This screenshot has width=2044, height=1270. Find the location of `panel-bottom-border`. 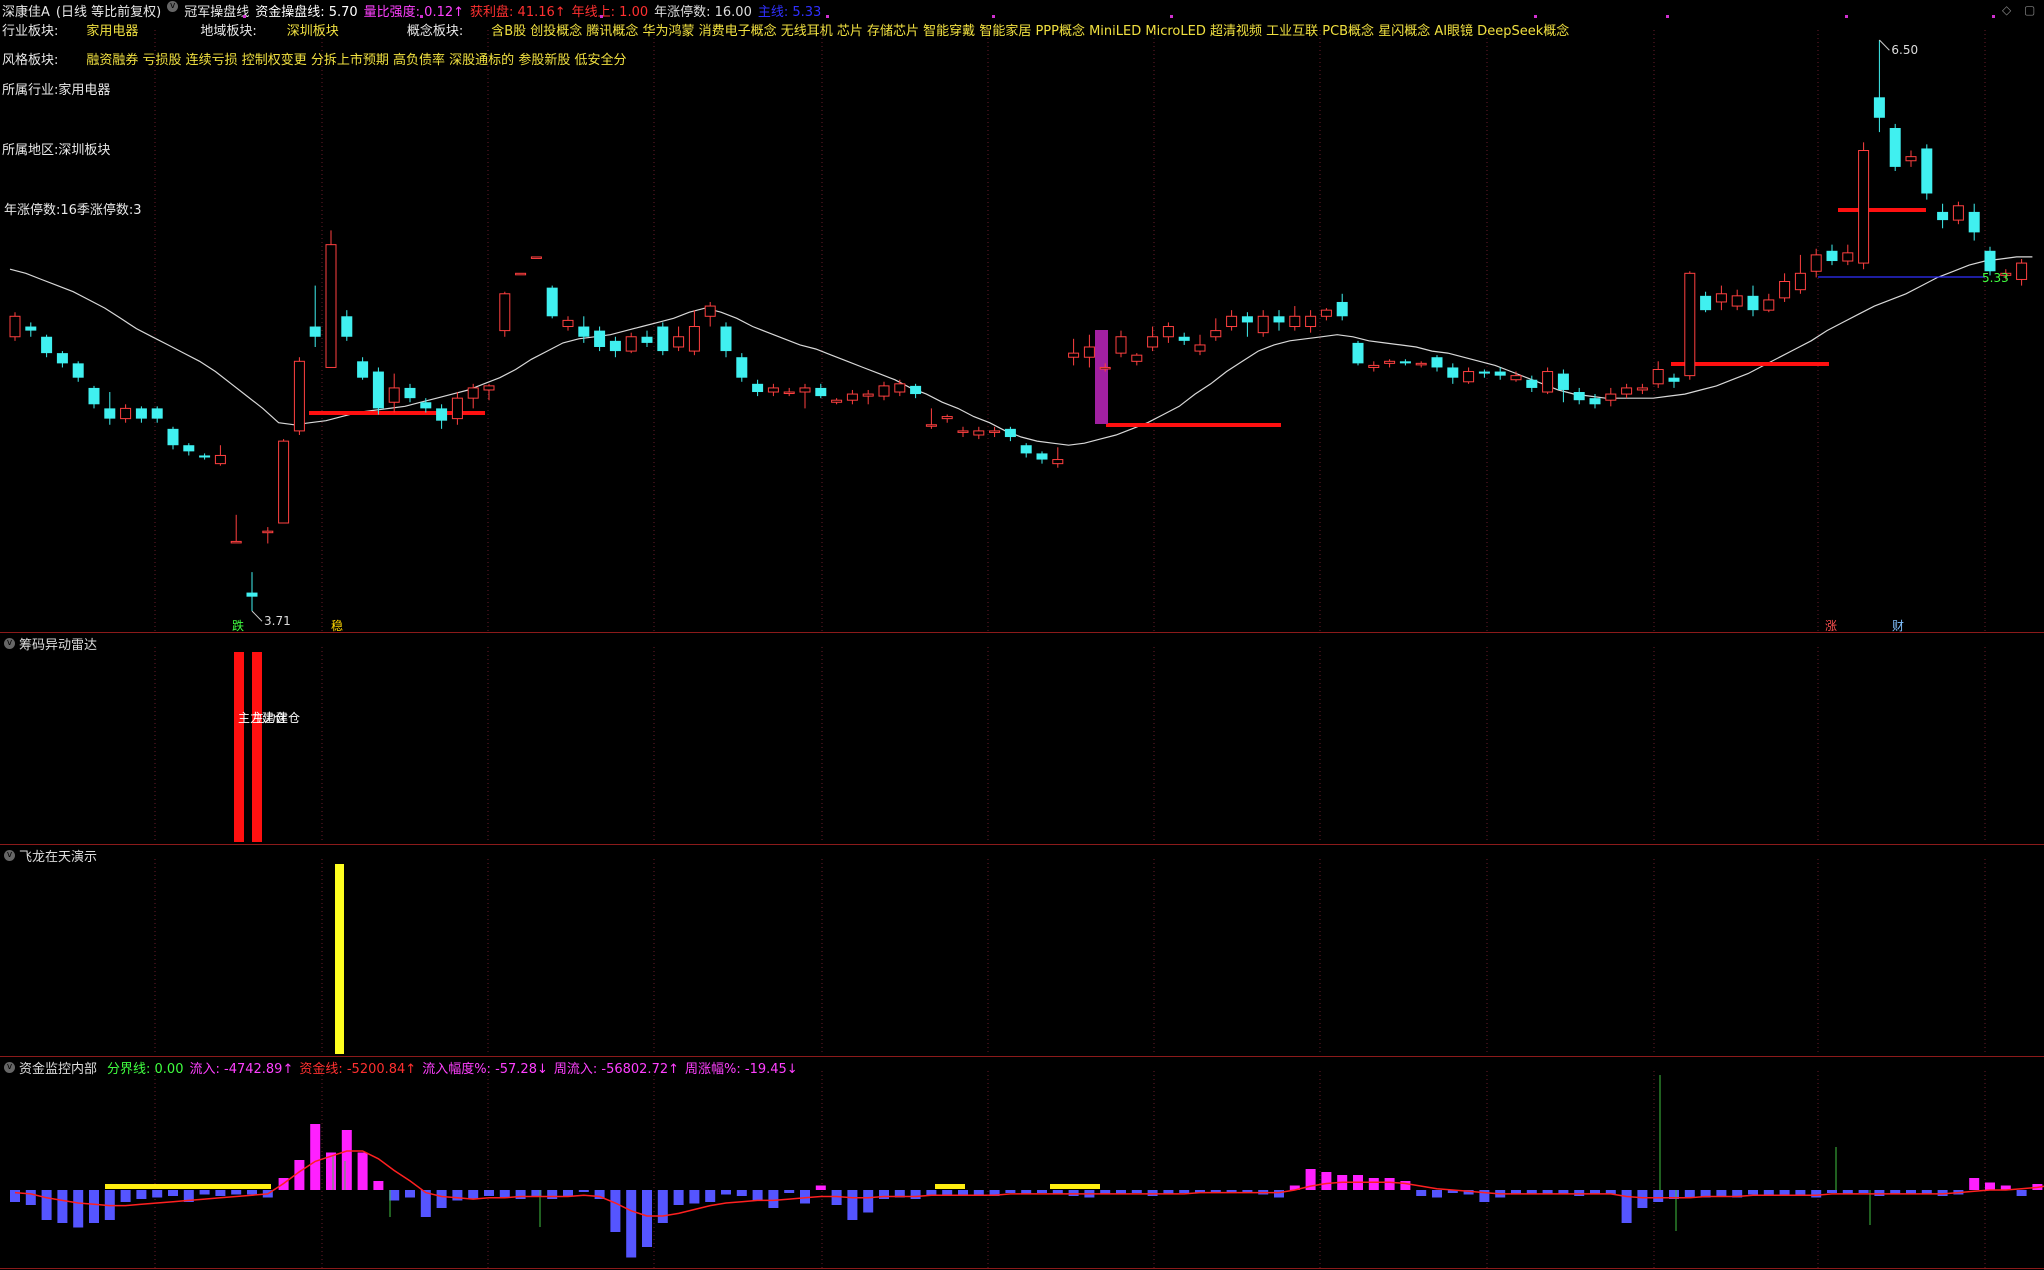

panel-bottom-border is located at coordinates (1022, 1268).